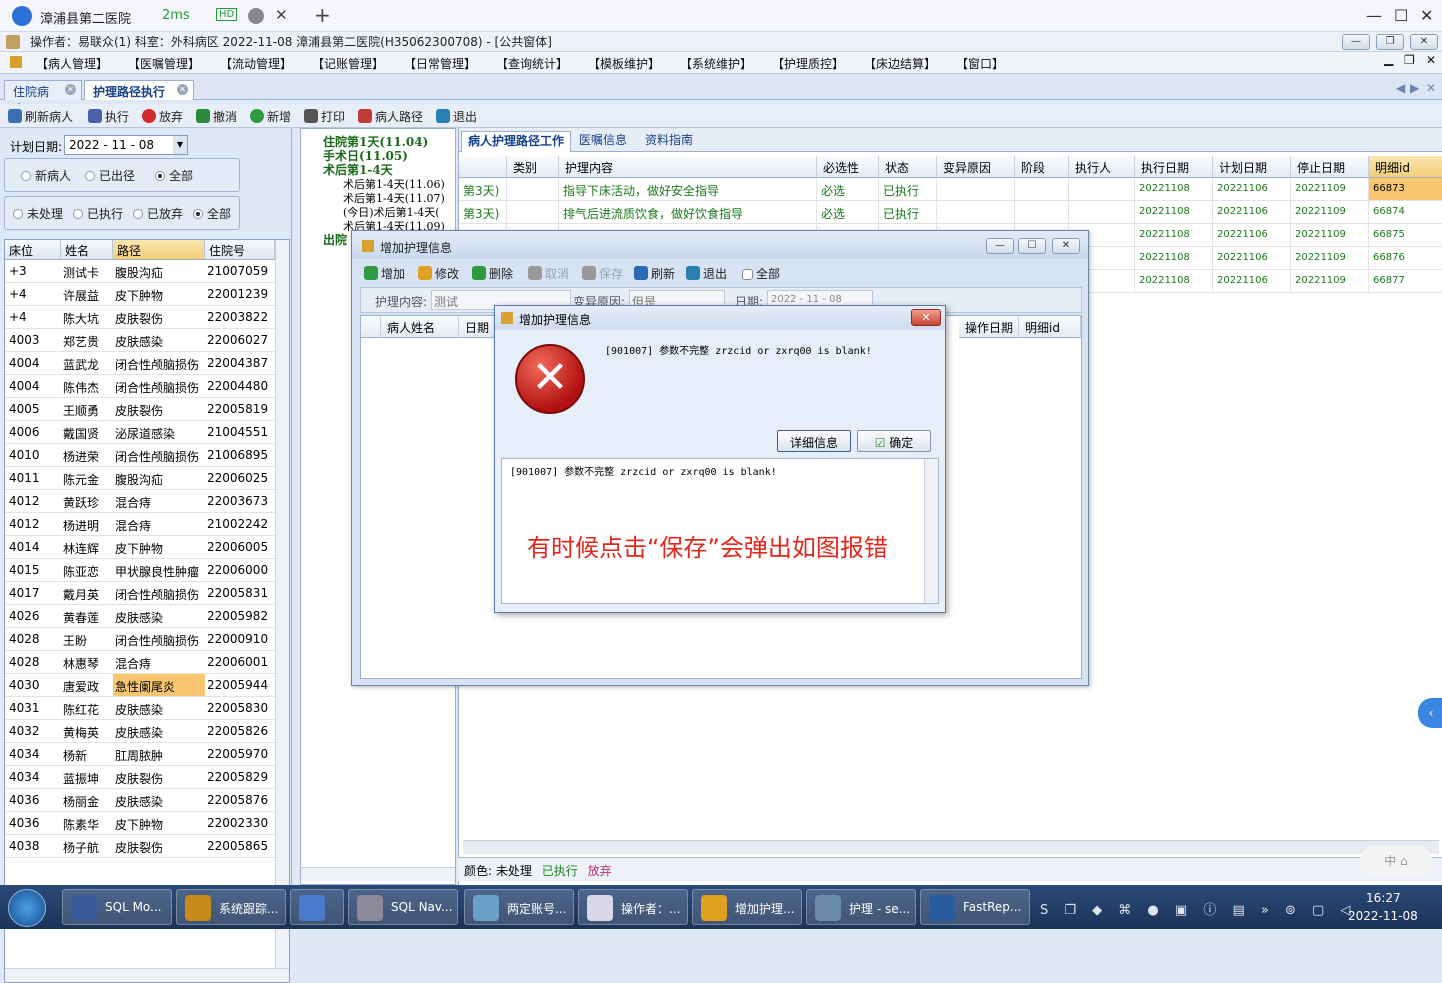  I want to click on taskbar-item, so click(317, 907).